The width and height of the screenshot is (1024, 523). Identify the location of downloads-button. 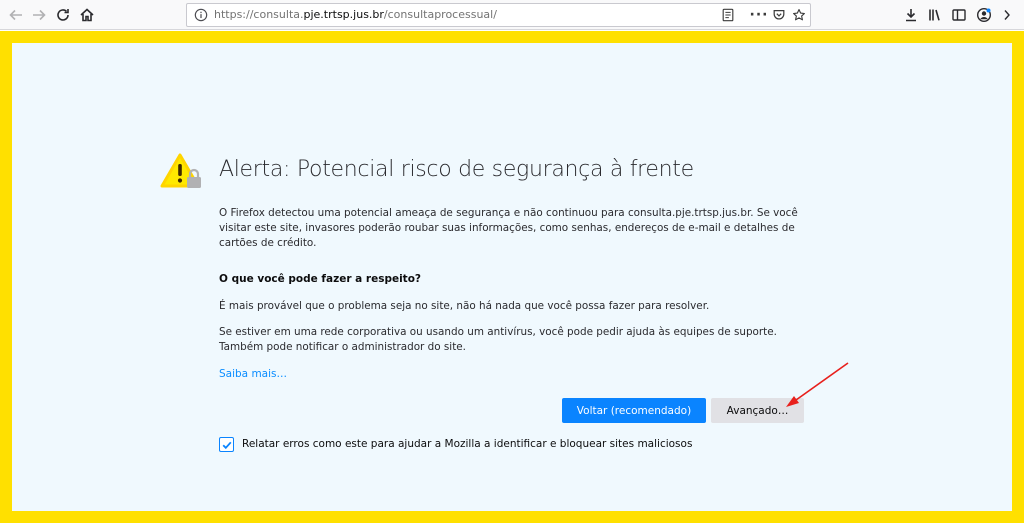
(911, 15).